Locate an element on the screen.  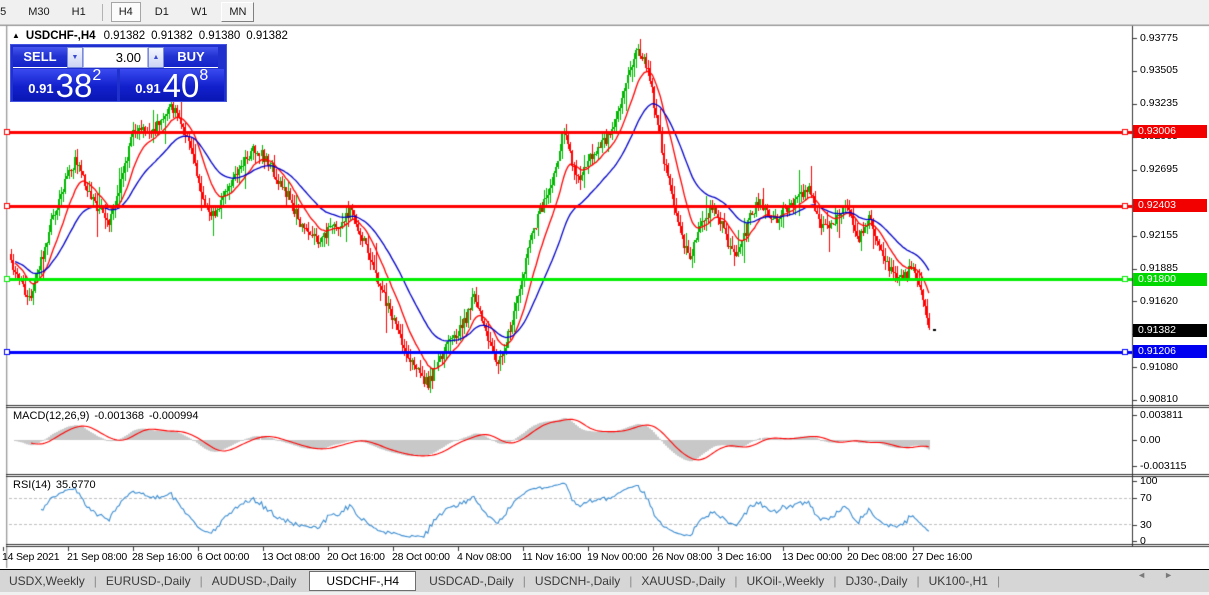
time-axis-label: 11 Nov 16:00 is located at coordinates (552, 557).